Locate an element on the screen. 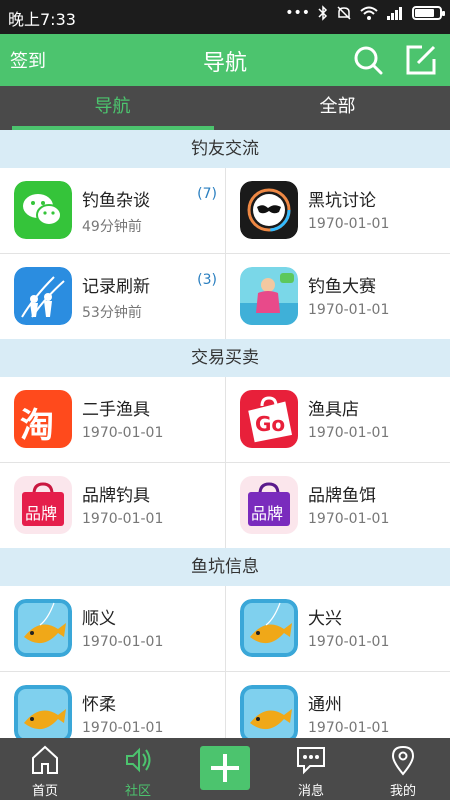 This screenshot has height=800, width=450. mute-icon is located at coordinates (344, 13).